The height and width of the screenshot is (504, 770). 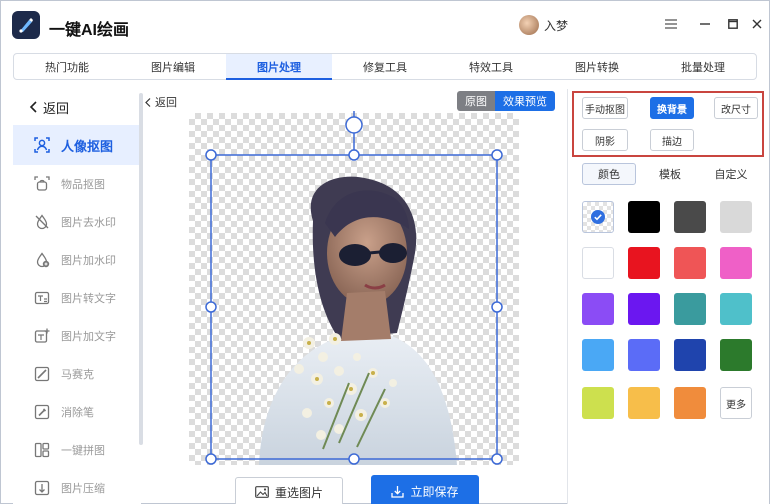 What do you see at coordinates (89, 30) in the screenshot?
I see `app-title: 一键AI绘画` at bounding box center [89, 30].